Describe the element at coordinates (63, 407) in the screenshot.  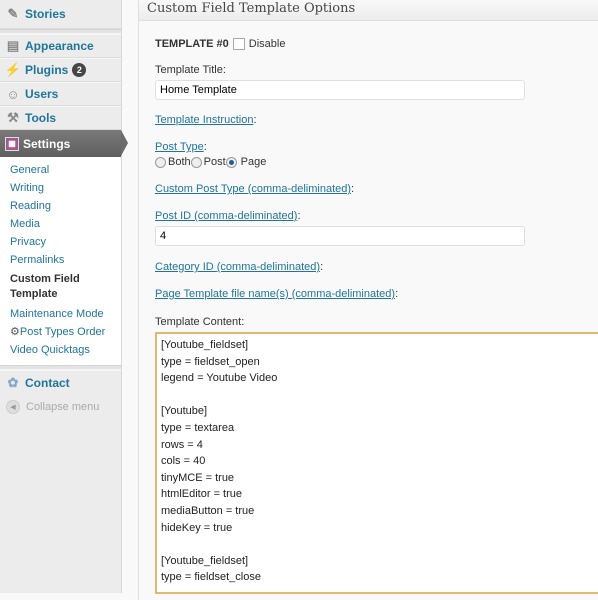
I see `collapse-menu-label: Collapse menu` at that location.